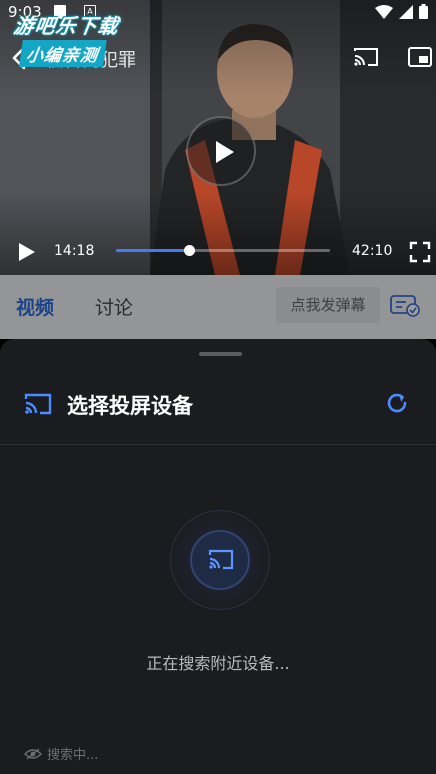 The height and width of the screenshot is (774, 436). Describe the element at coordinates (384, 11) in the screenshot. I see `wifi-icon` at that location.